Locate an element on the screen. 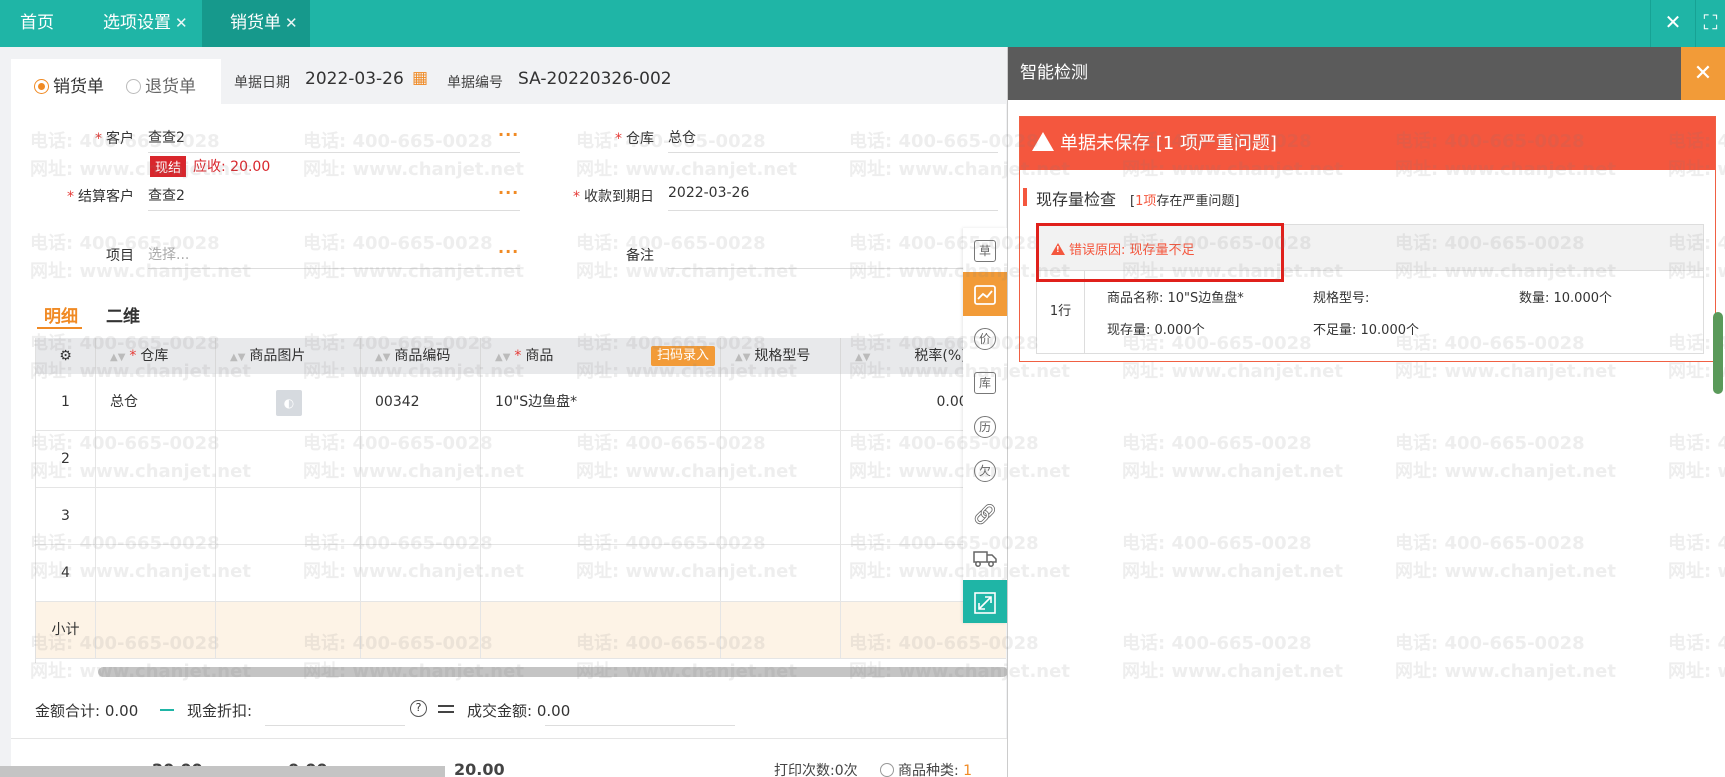 The image size is (1725, 777). side-toolbar: 草 价 库 历 欠 🔗︎ is located at coordinates (985, 425).